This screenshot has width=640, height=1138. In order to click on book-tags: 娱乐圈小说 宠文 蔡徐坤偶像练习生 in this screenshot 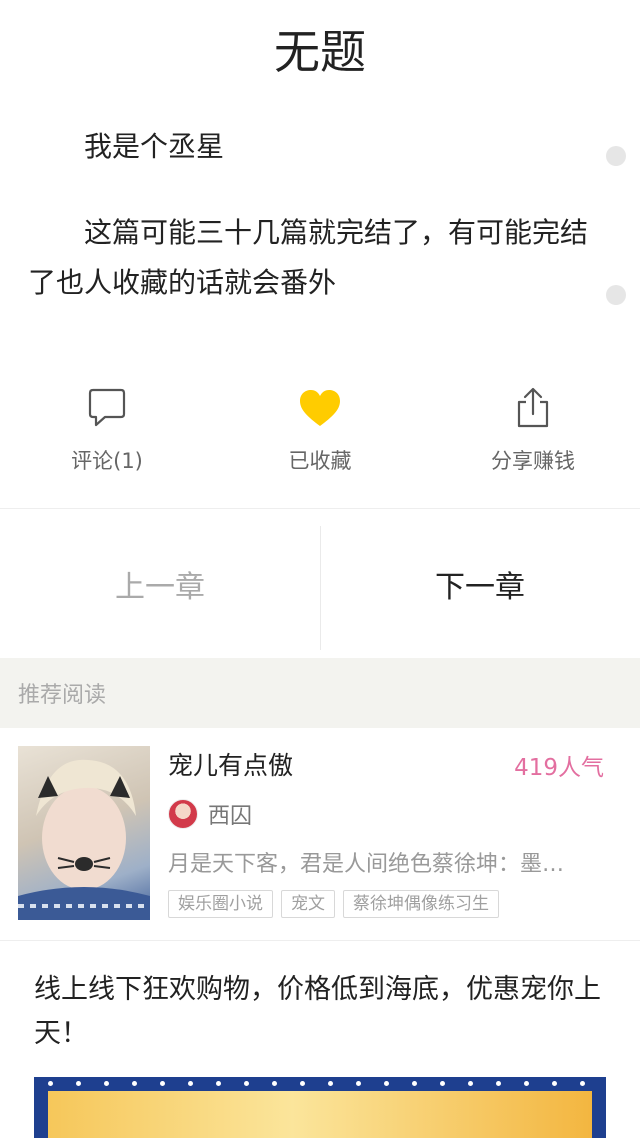, I will do `click(333, 904)`.